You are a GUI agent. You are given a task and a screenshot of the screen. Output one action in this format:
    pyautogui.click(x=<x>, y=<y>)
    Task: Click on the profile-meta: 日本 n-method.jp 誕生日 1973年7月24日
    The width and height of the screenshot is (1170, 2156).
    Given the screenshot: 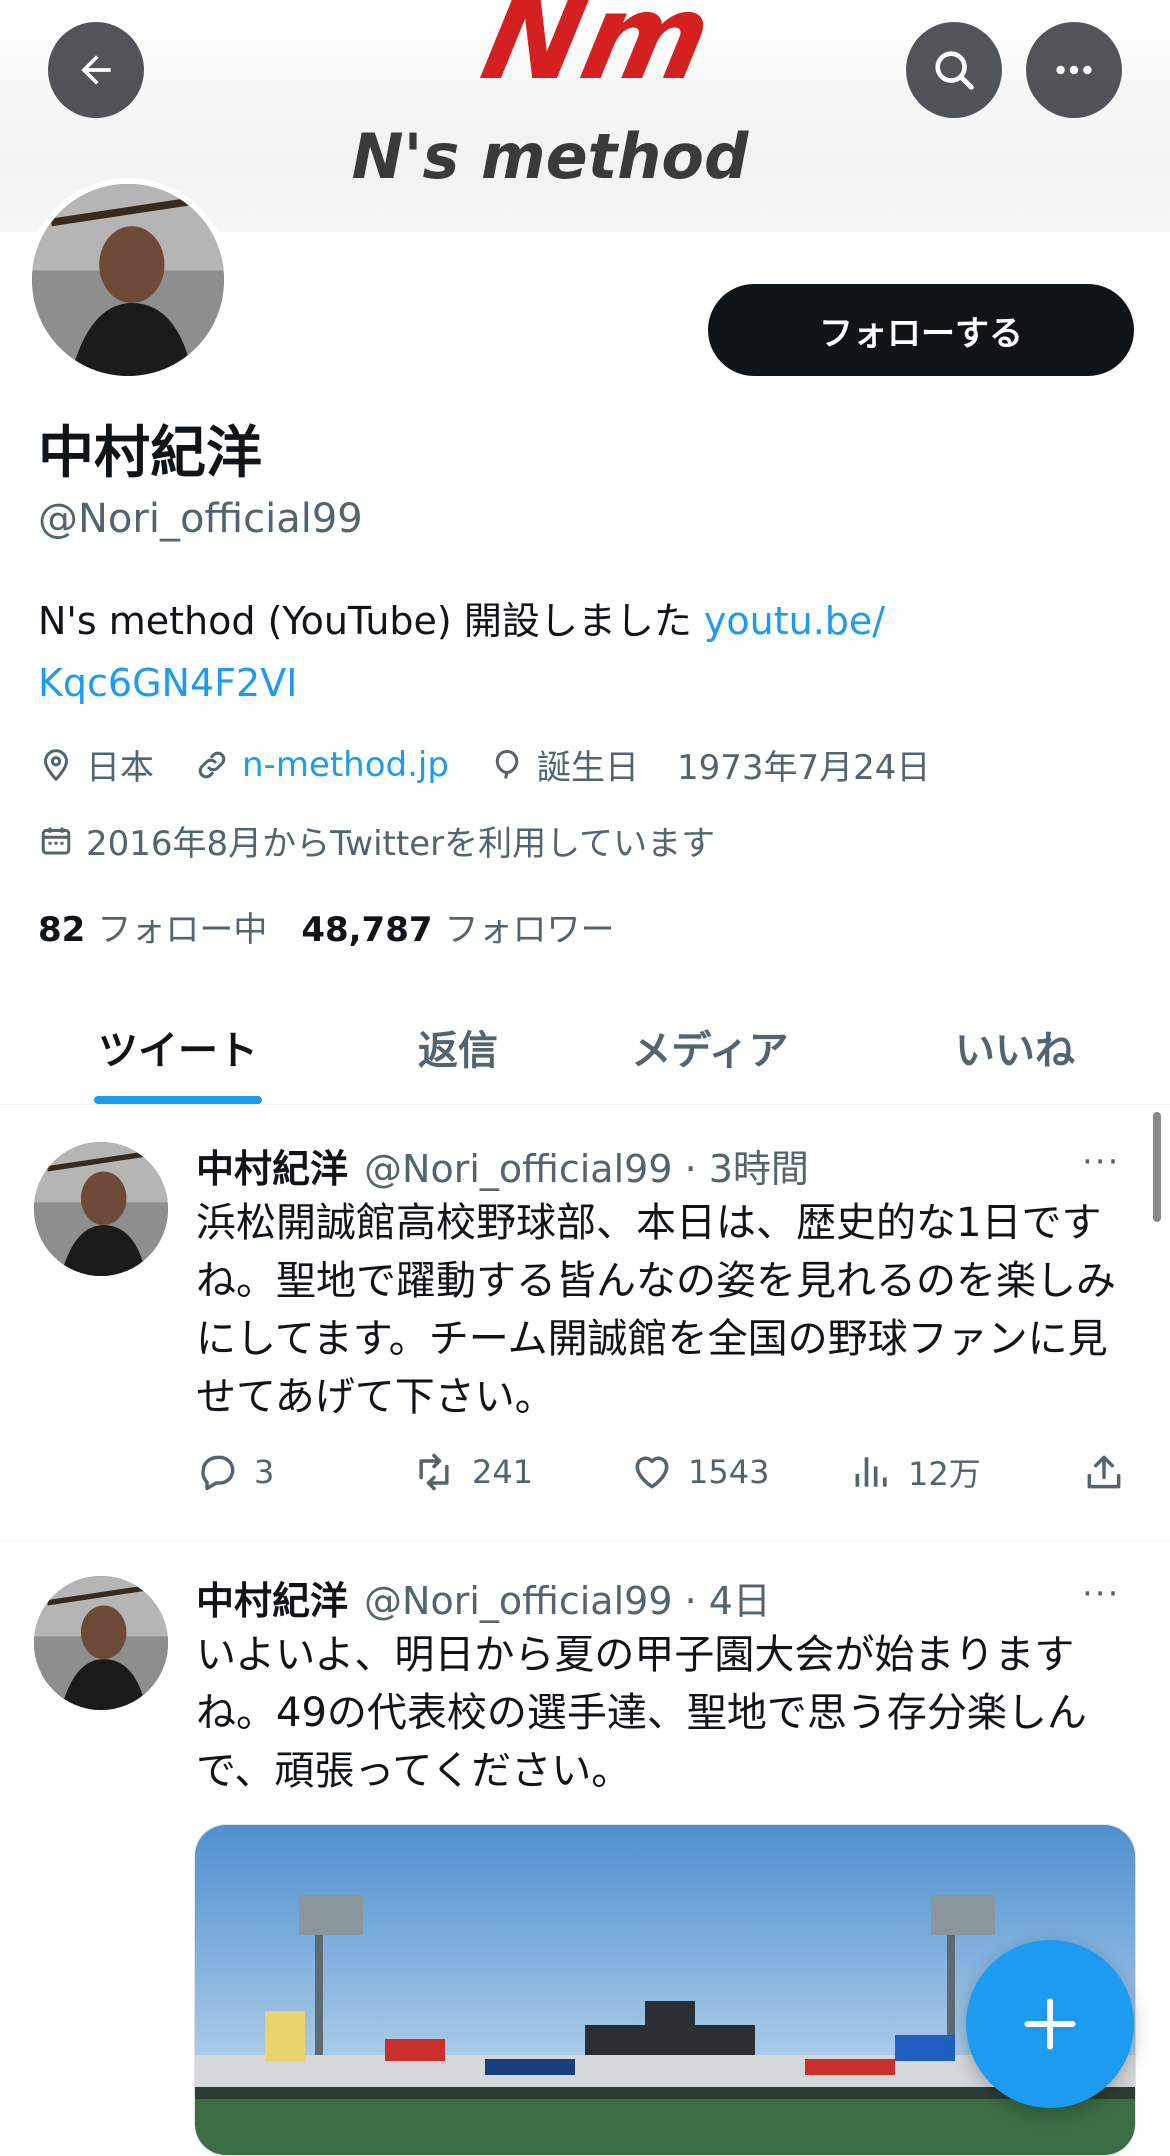 What is the action you would take?
    pyautogui.click(x=504, y=764)
    